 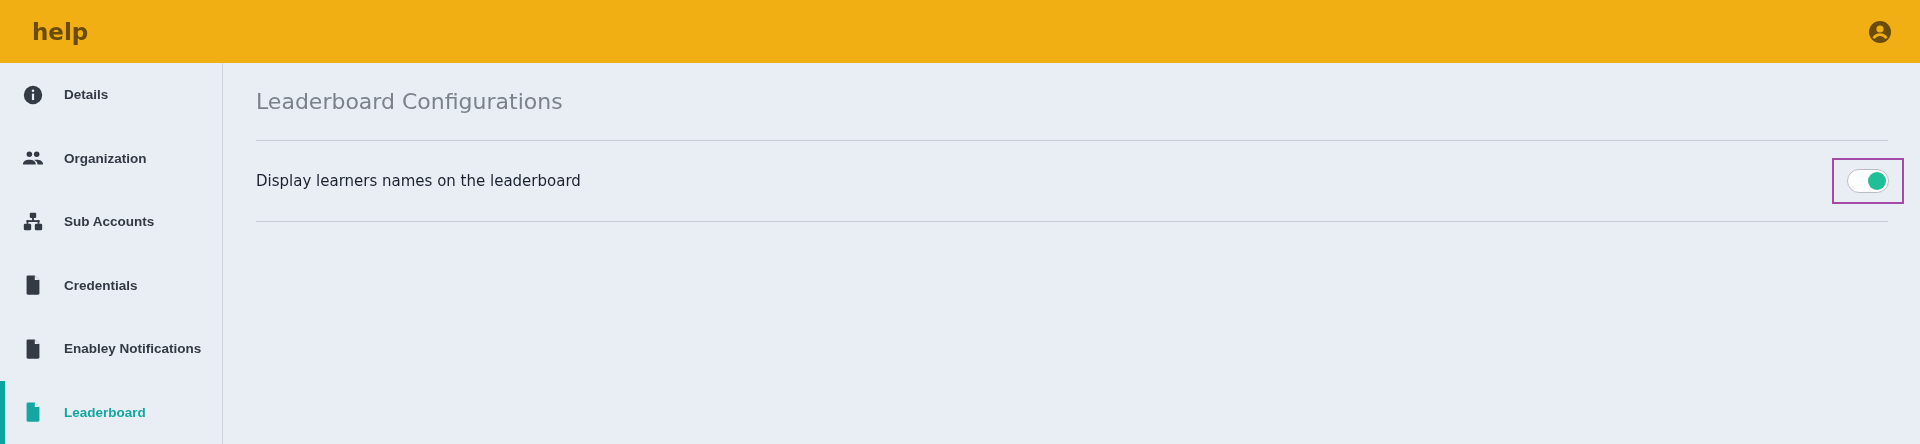 I want to click on info-icon, so click(x=33, y=94).